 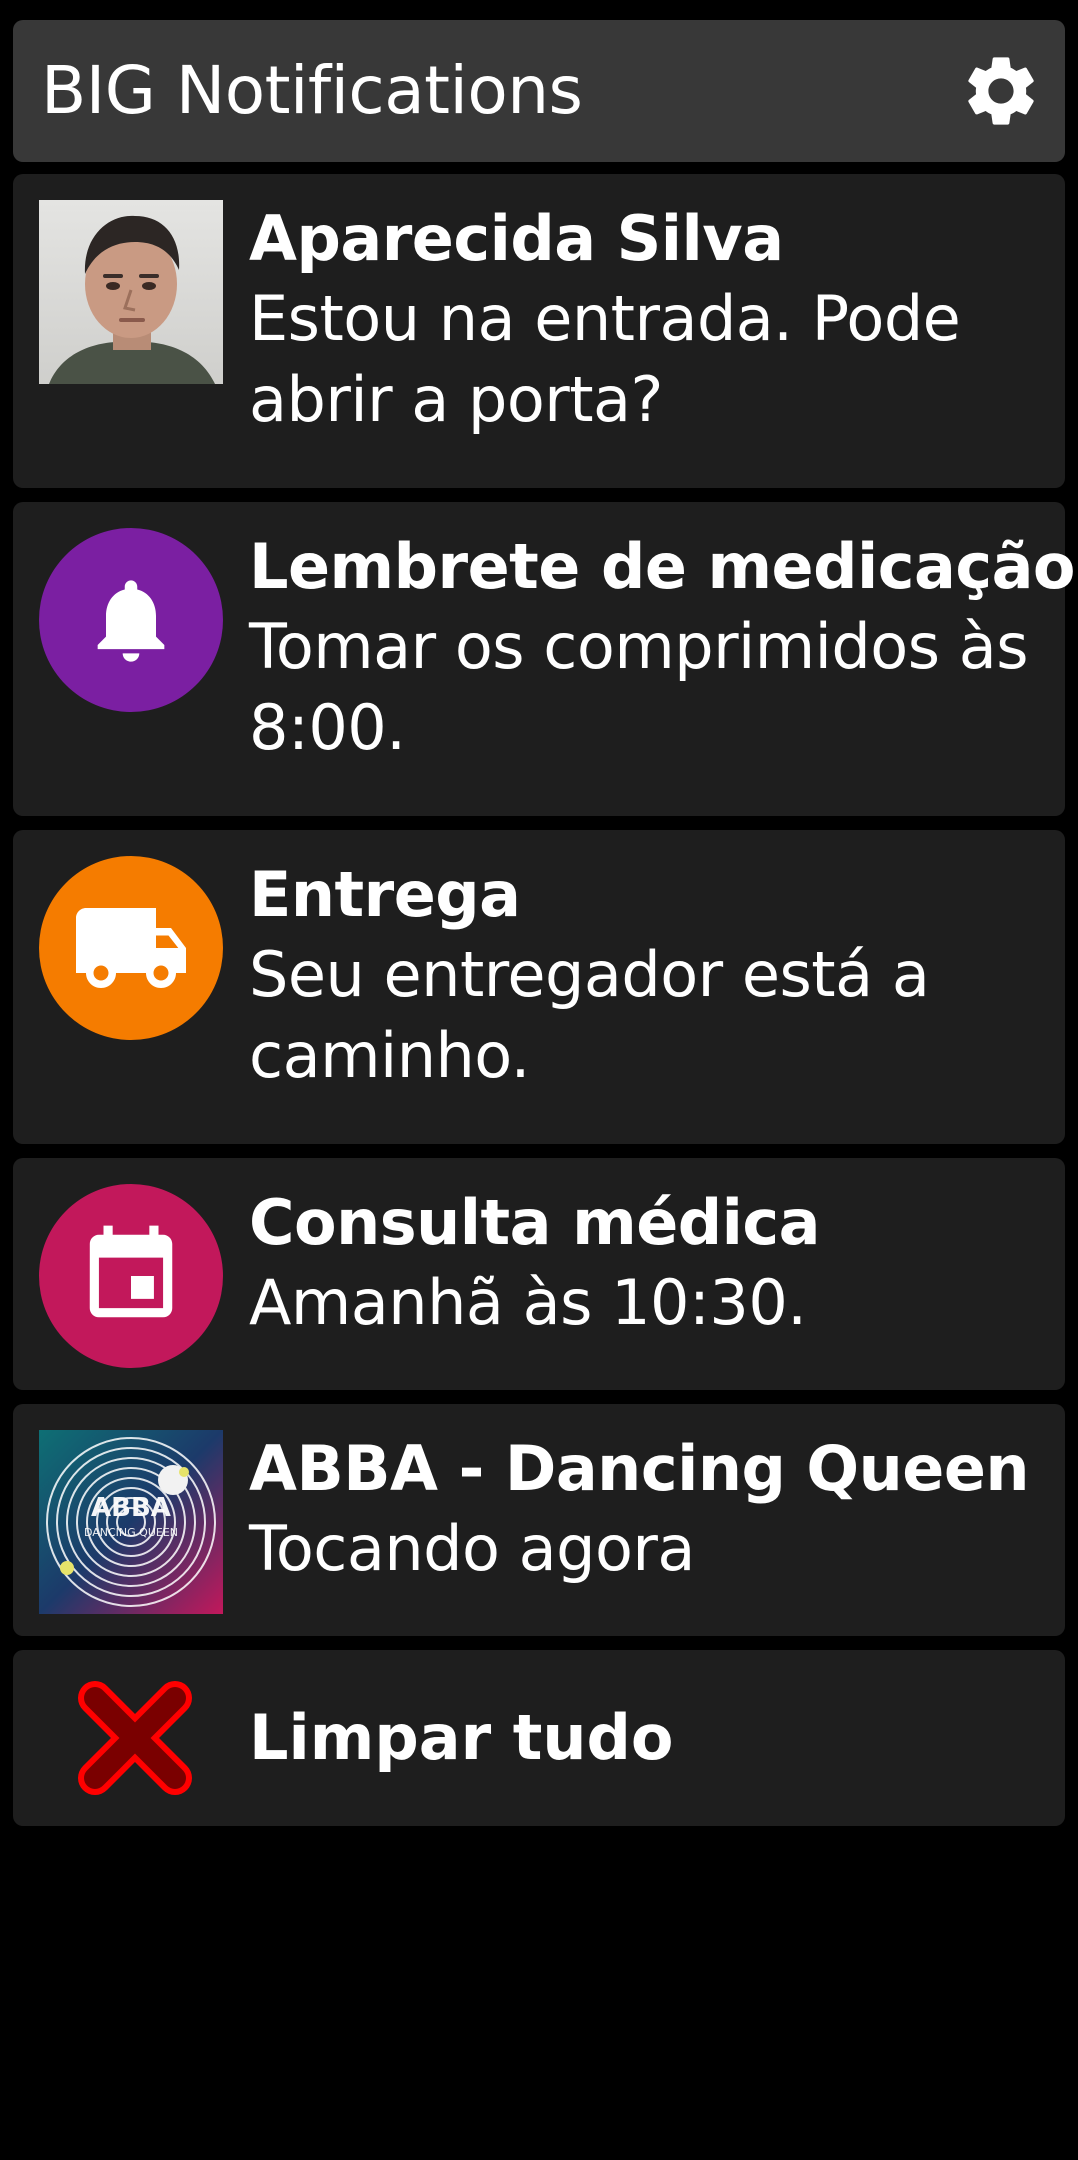 I want to click on notification-title: Consulta médica, so click(x=534, y=1222).